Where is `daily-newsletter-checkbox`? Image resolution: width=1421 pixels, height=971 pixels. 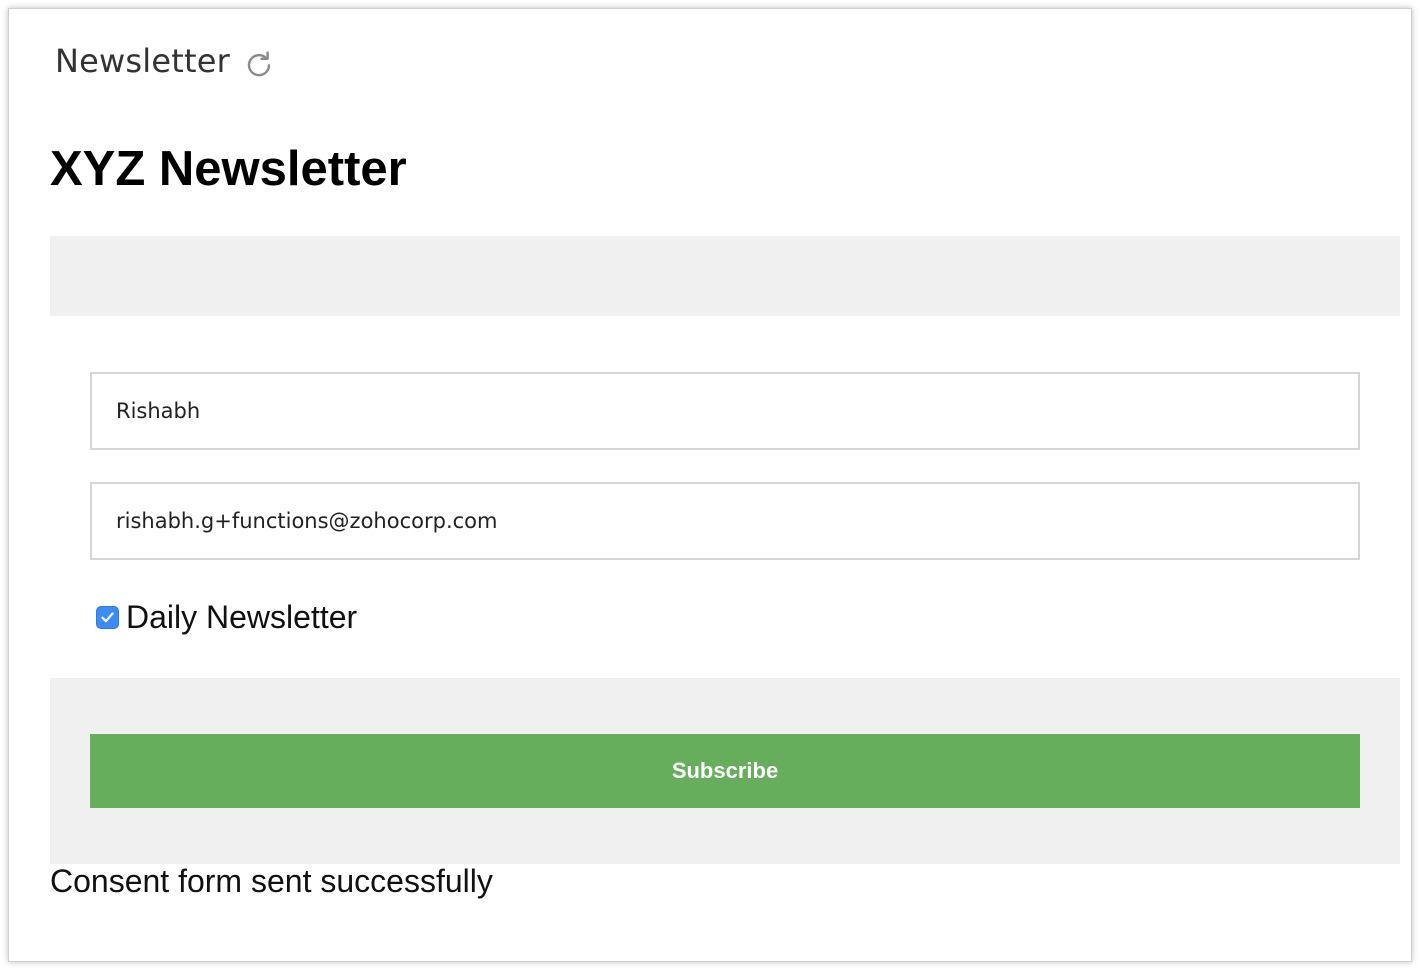
daily-newsletter-checkbox is located at coordinates (107, 617).